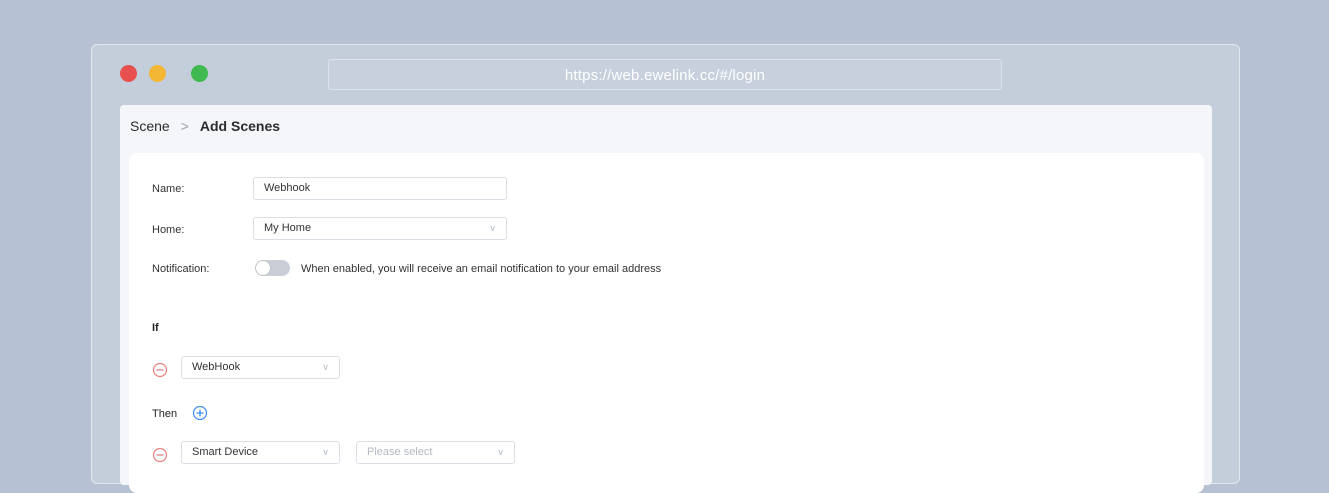  What do you see at coordinates (263, 268) in the screenshot?
I see `toggle-knob` at bounding box center [263, 268].